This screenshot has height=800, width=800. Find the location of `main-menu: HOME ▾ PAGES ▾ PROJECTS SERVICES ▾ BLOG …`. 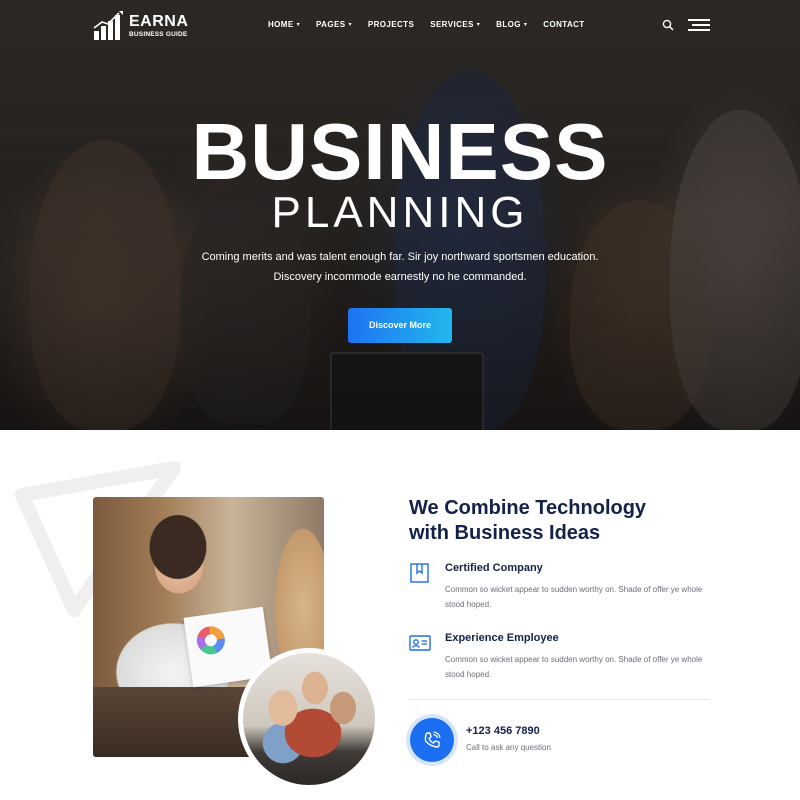

main-menu: HOME ▾ PAGES ▾ PROJECTS SERVICES ▾ BLOG … is located at coordinates (426, 24).